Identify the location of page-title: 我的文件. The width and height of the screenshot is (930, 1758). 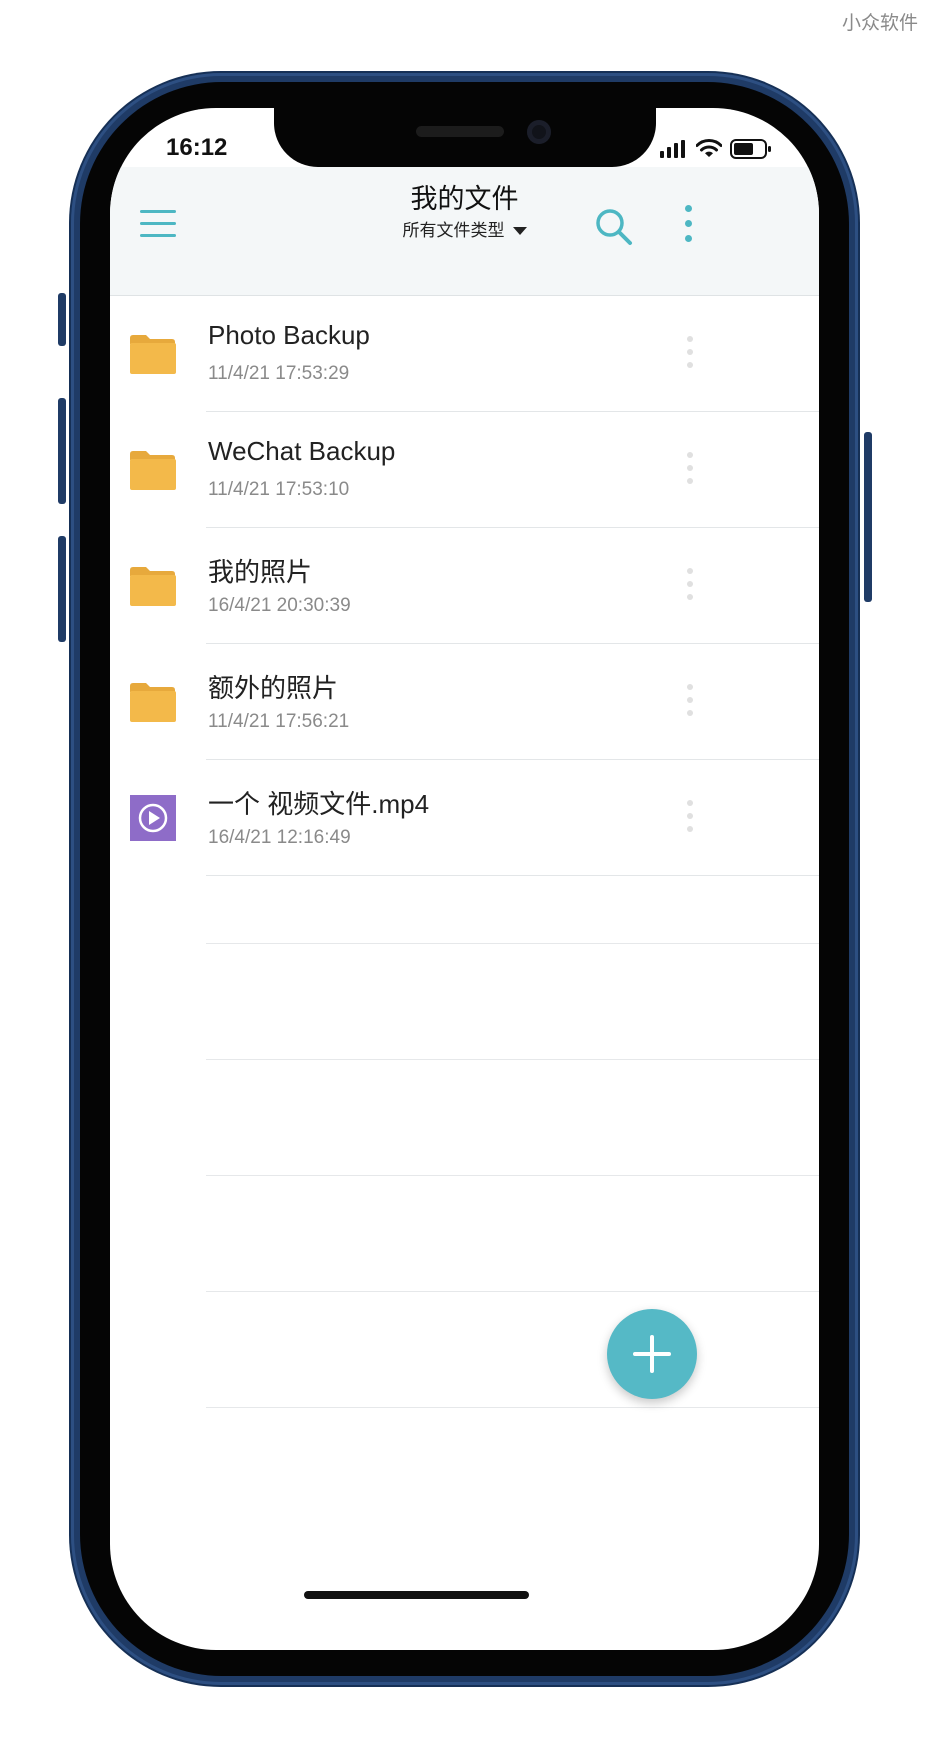
(464, 199).